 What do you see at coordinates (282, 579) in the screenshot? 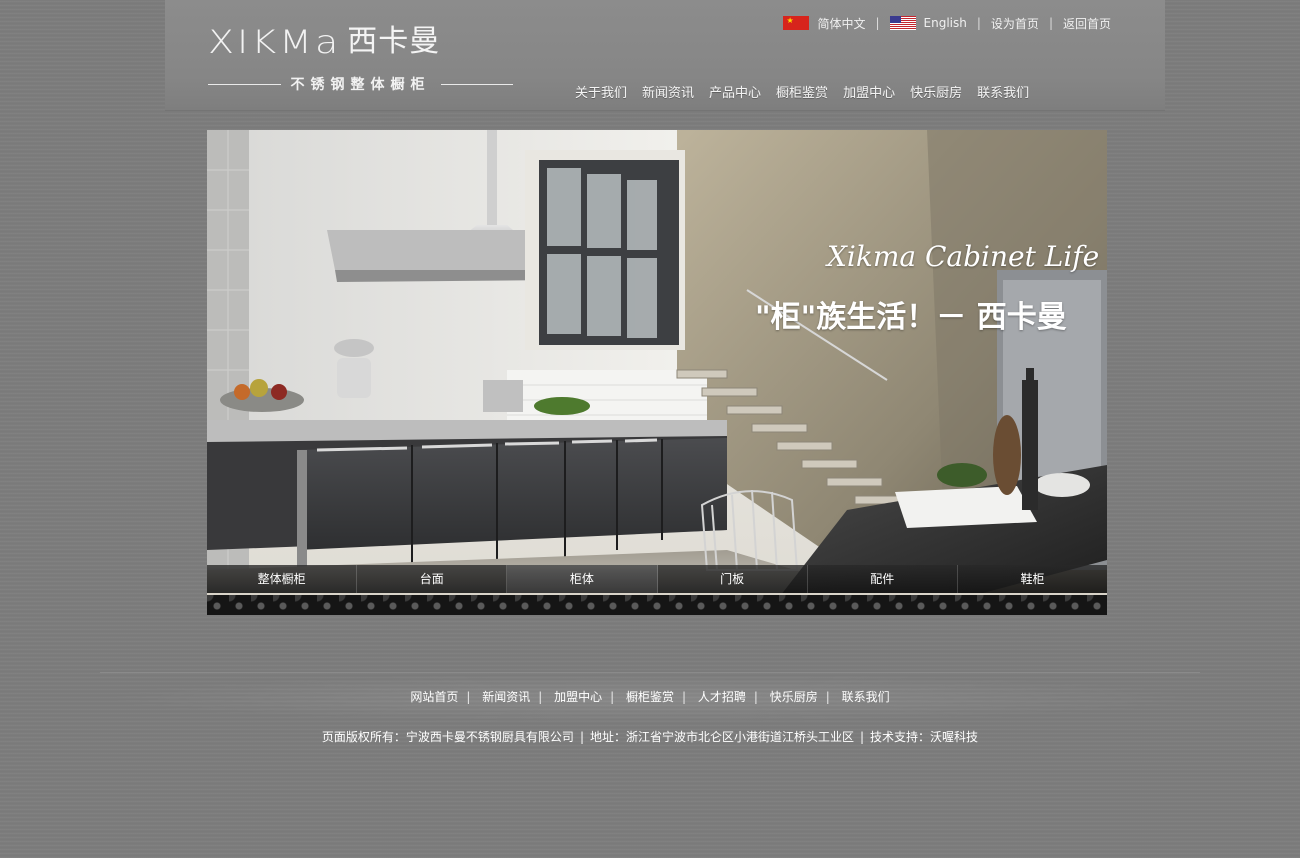
I see `tab-whole-cabinet: 整体橱柜` at bounding box center [282, 579].